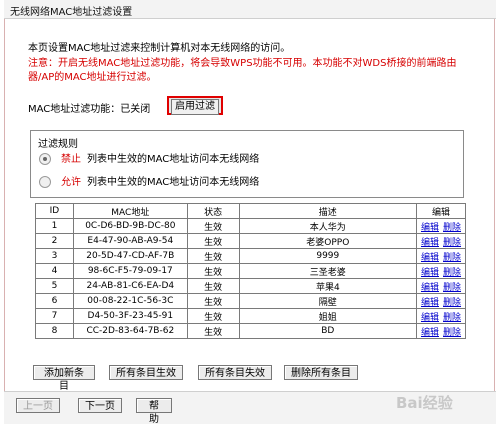  Describe the element at coordinates (173, 159) in the screenshot. I see `deny-text: 列表中生效的MAC地址访问本无线网络` at that location.